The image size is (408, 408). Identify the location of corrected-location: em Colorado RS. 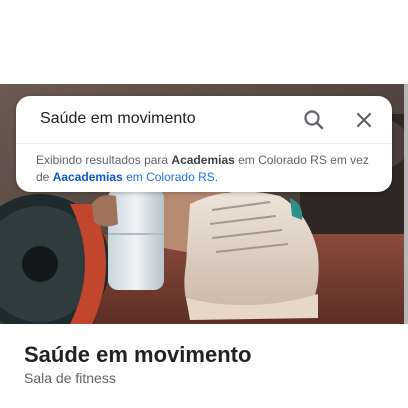
(280, 160).